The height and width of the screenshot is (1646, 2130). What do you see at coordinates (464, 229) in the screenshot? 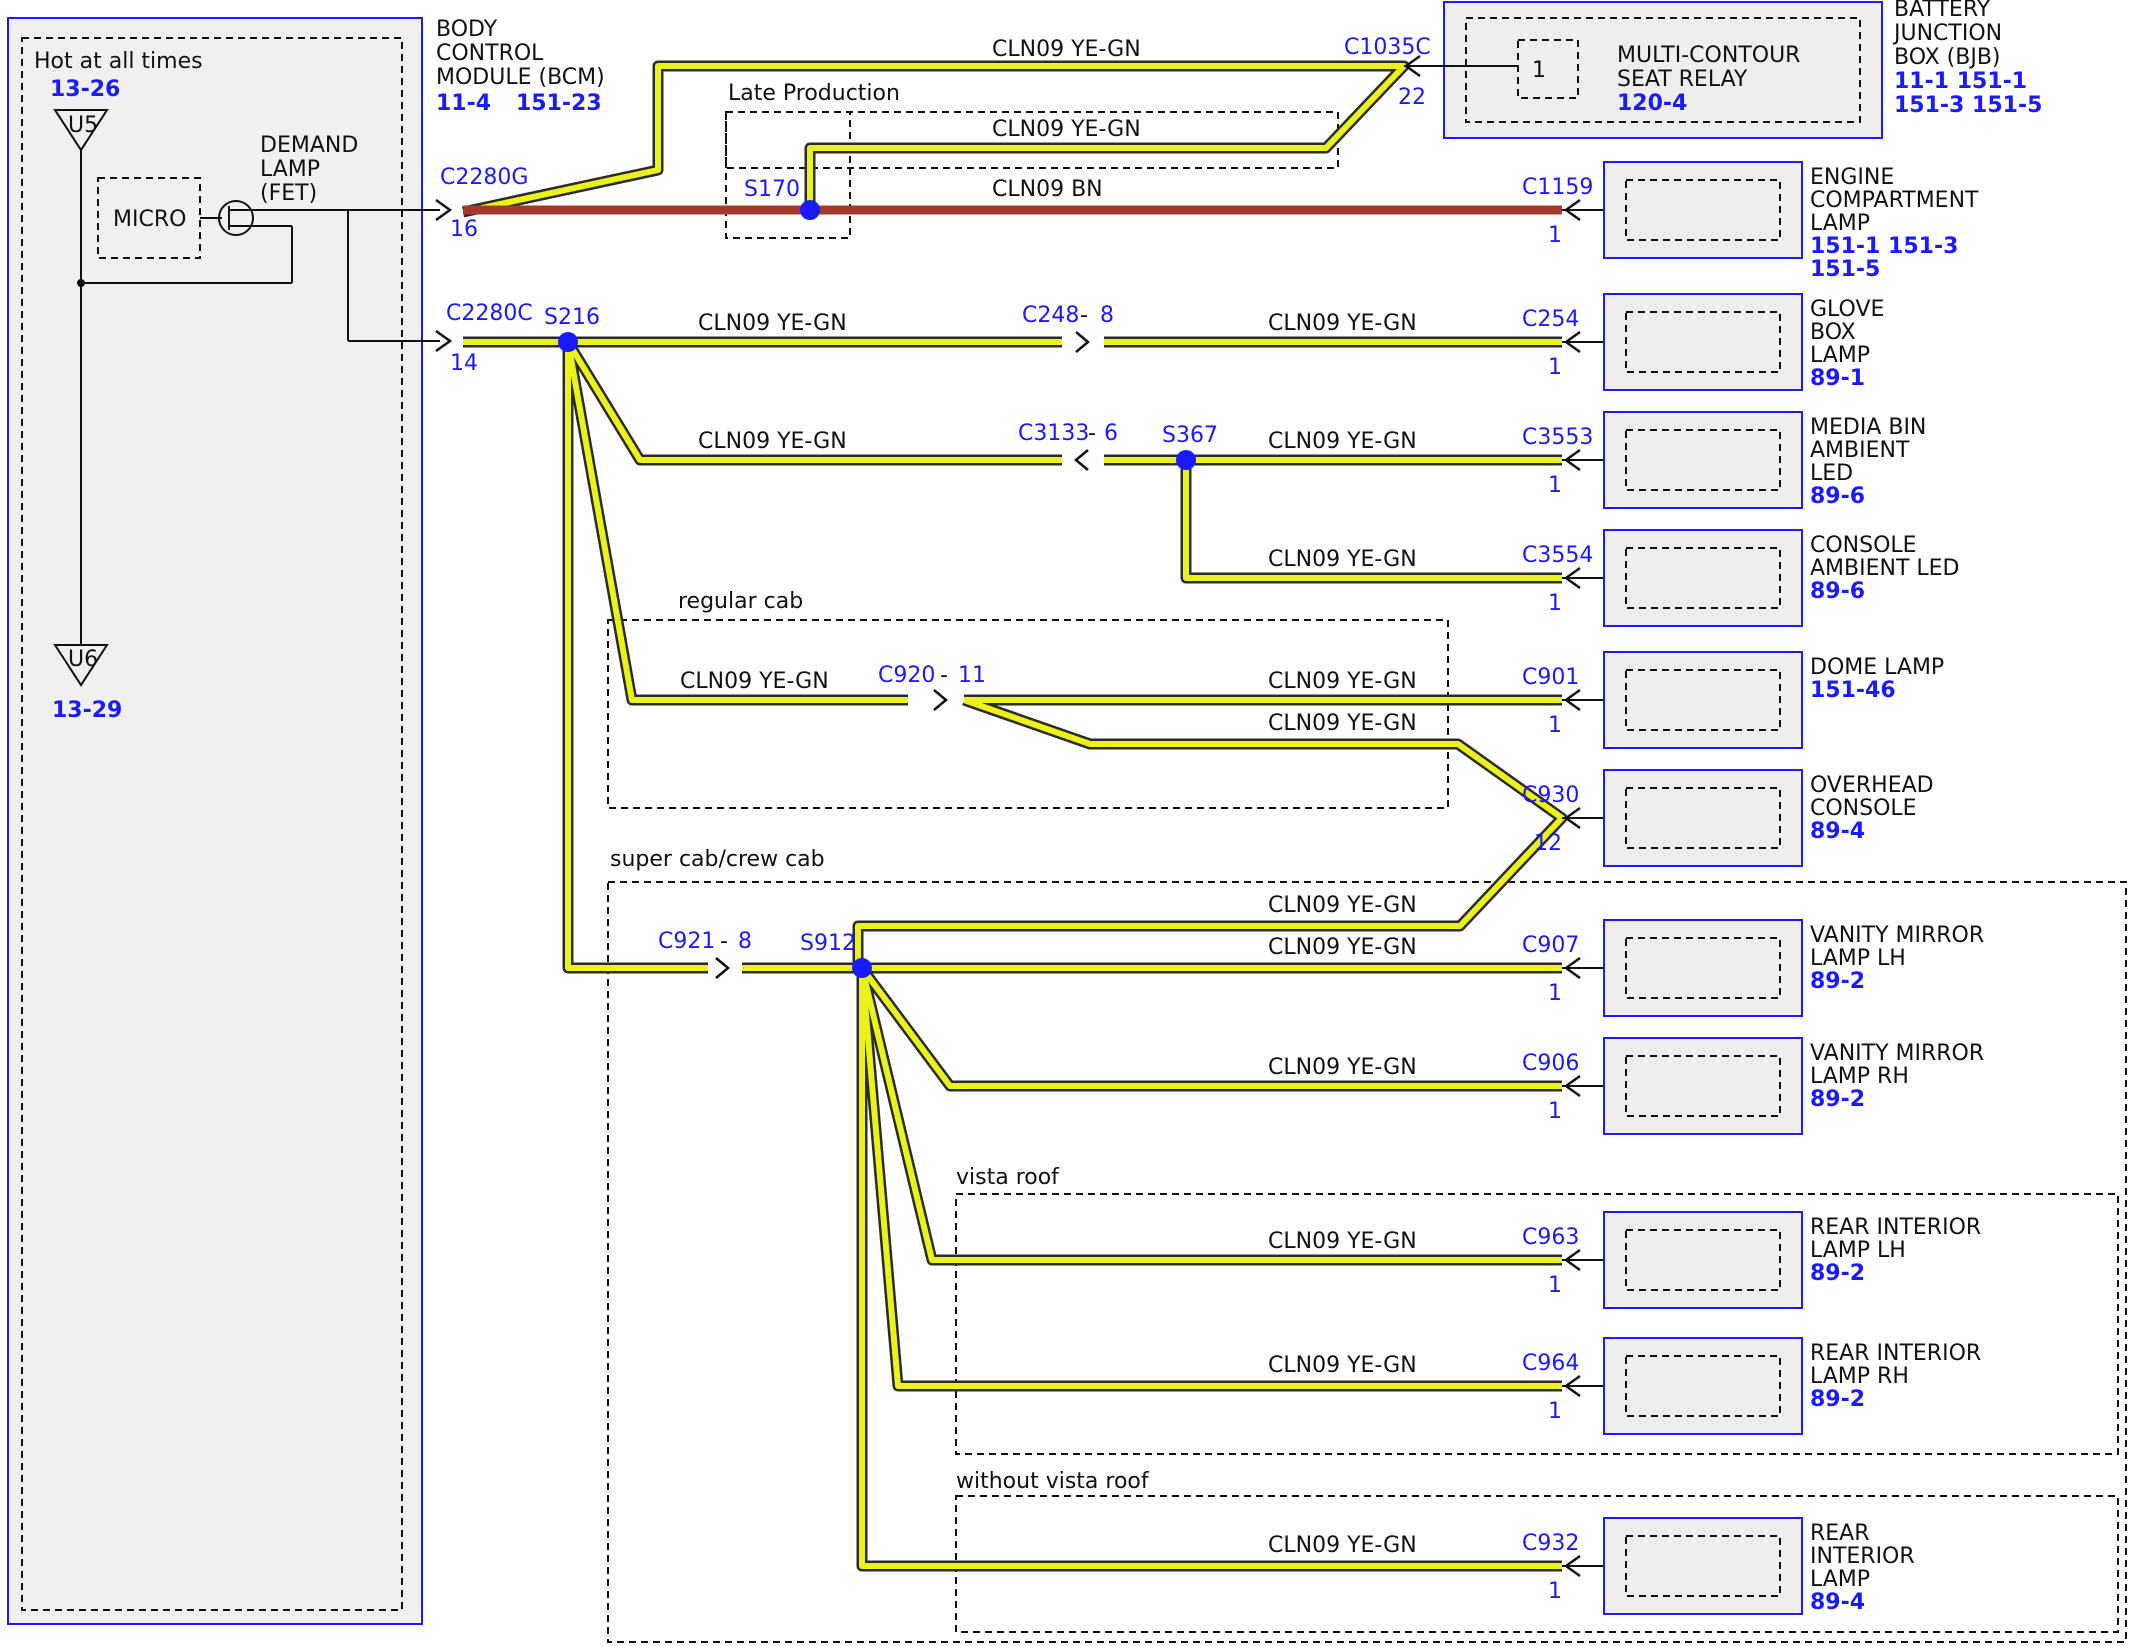
I see `c2280g-pin: 16` at bounding box center [464, 229].